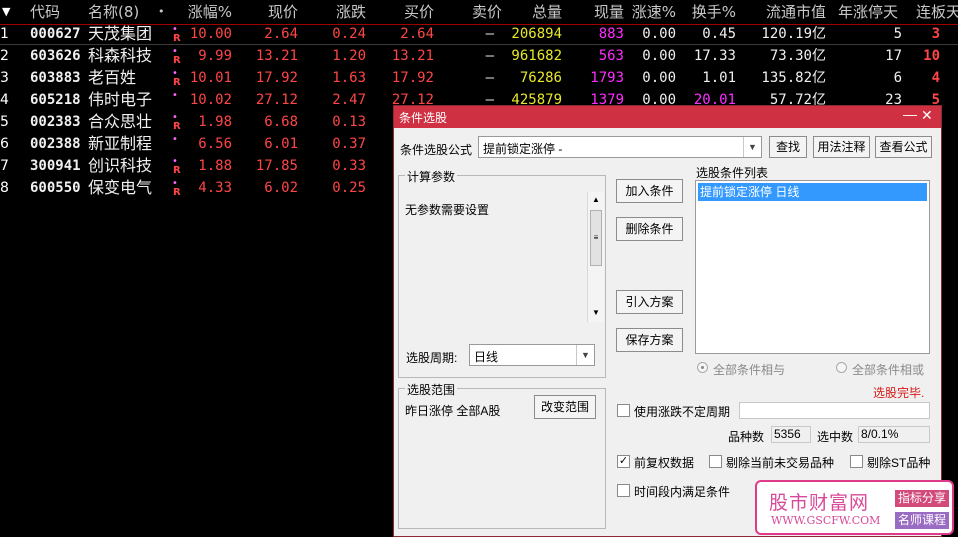 The width and height of the screenshot is (958, 537). I want to click on ask-price: —, so click(489, 78).